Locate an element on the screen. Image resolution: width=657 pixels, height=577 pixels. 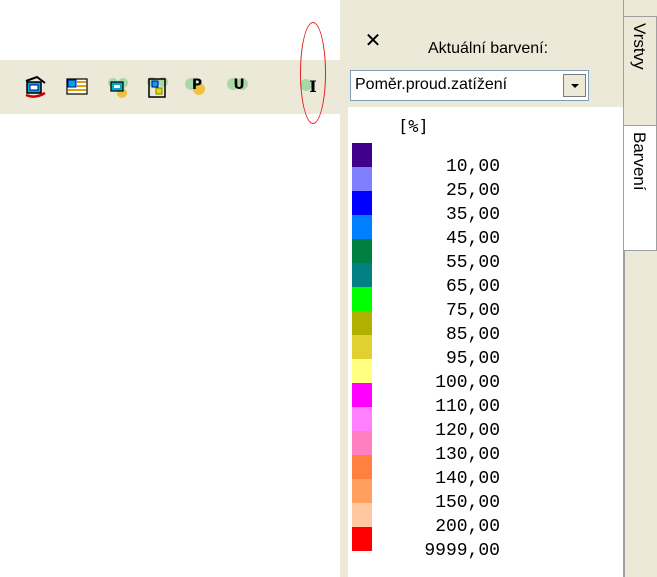
legend-value: 9999,00 is located at coordinates (462, 551).